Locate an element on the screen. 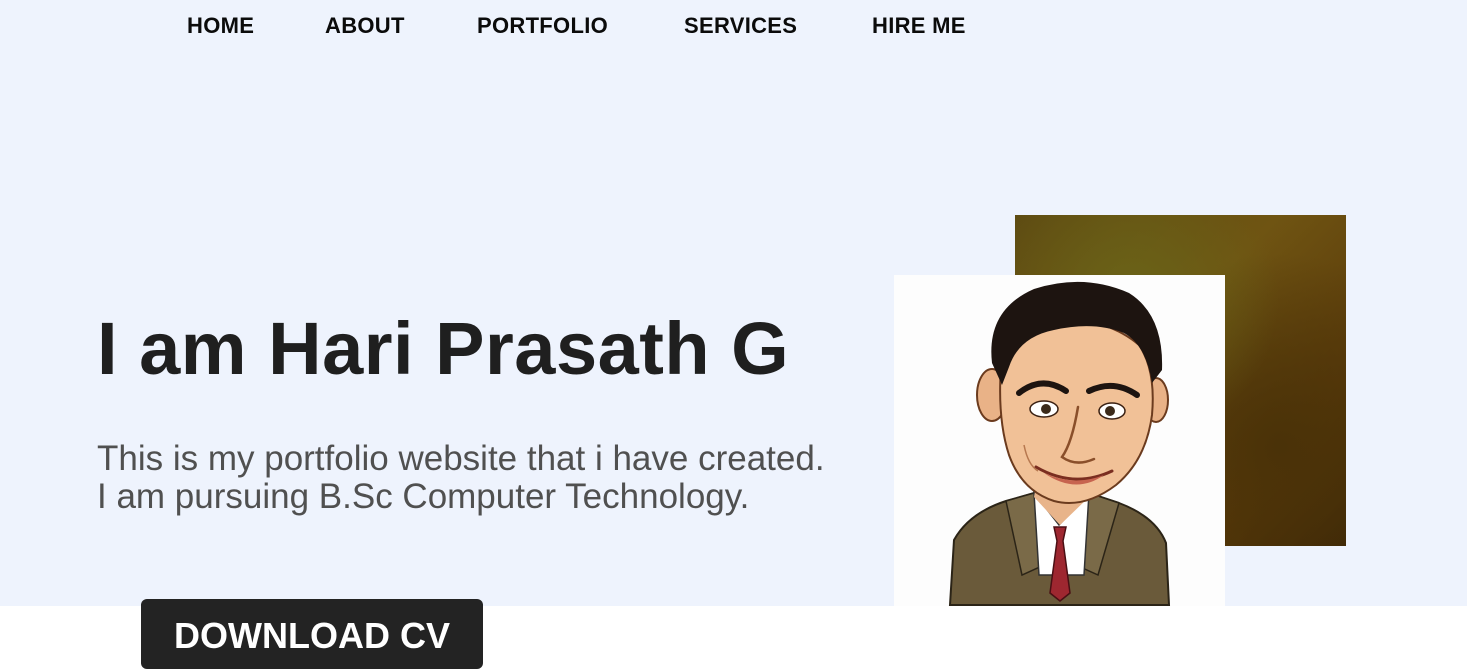  nav-home-link: HOME is located at coordinates (220, 26).